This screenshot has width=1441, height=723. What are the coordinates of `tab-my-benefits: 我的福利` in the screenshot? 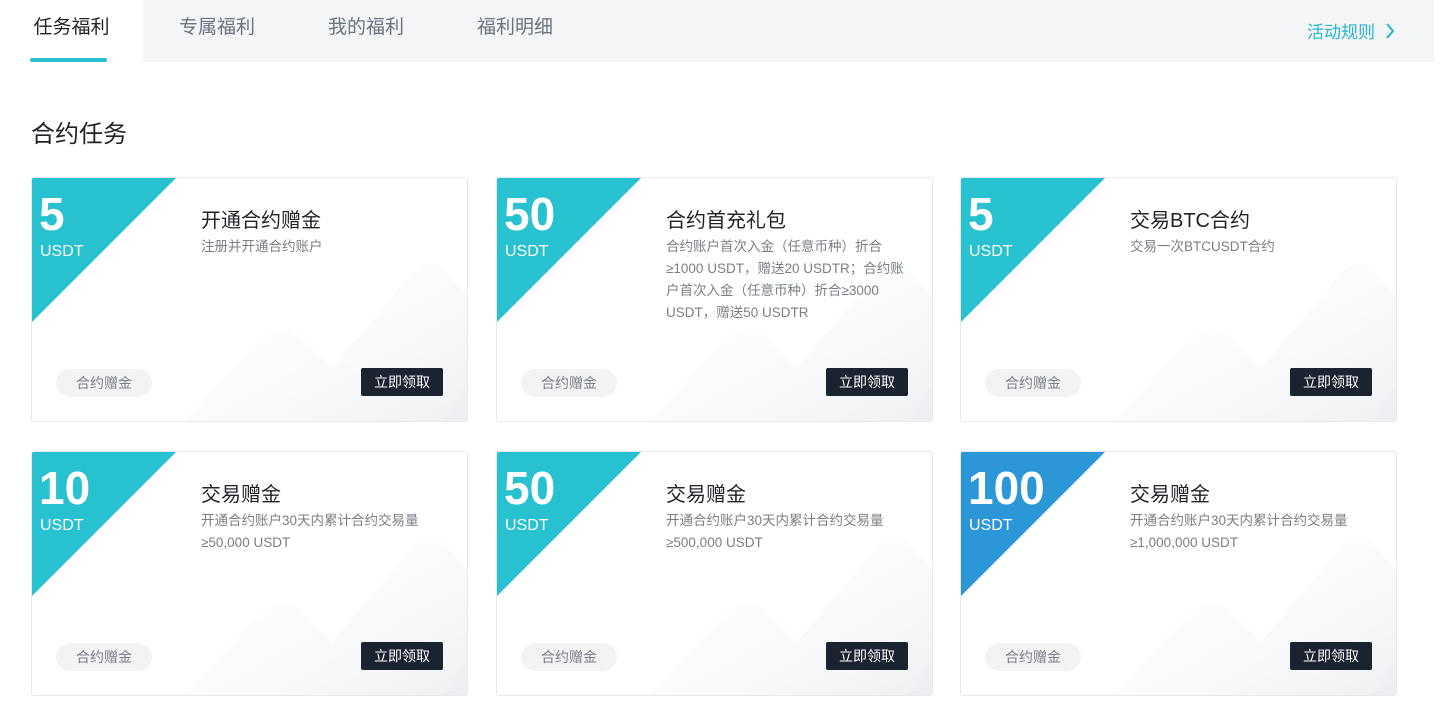 It's located at (366, 31).